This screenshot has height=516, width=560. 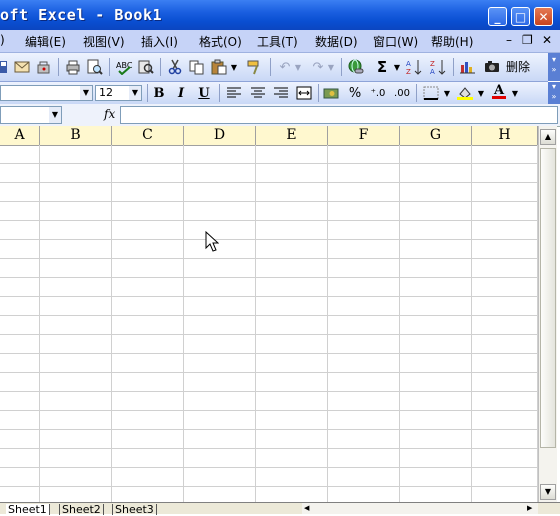 I want to click on autosum-dropdown-icon: ▼, so click(x=397, y=67).